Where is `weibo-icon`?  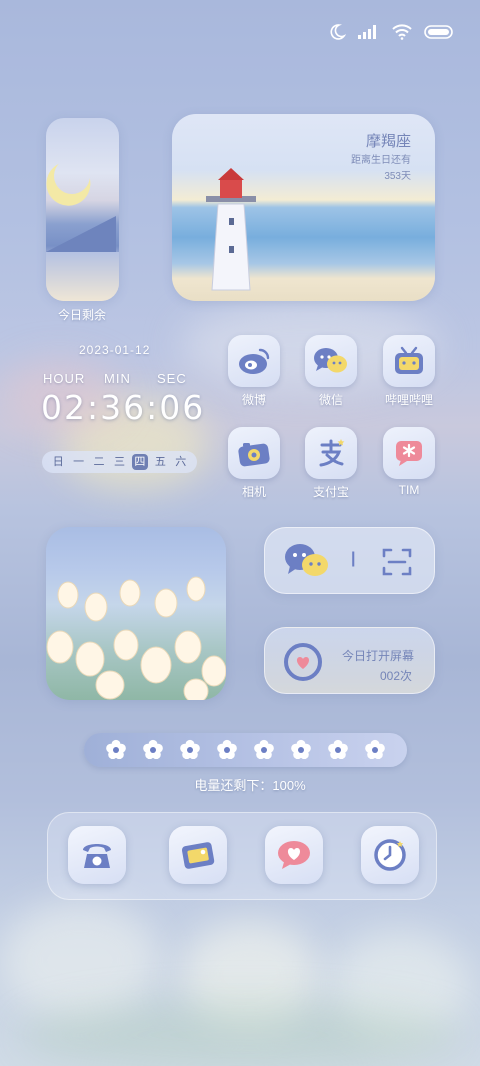
weibo-icon is located at coordinates (254, 361).